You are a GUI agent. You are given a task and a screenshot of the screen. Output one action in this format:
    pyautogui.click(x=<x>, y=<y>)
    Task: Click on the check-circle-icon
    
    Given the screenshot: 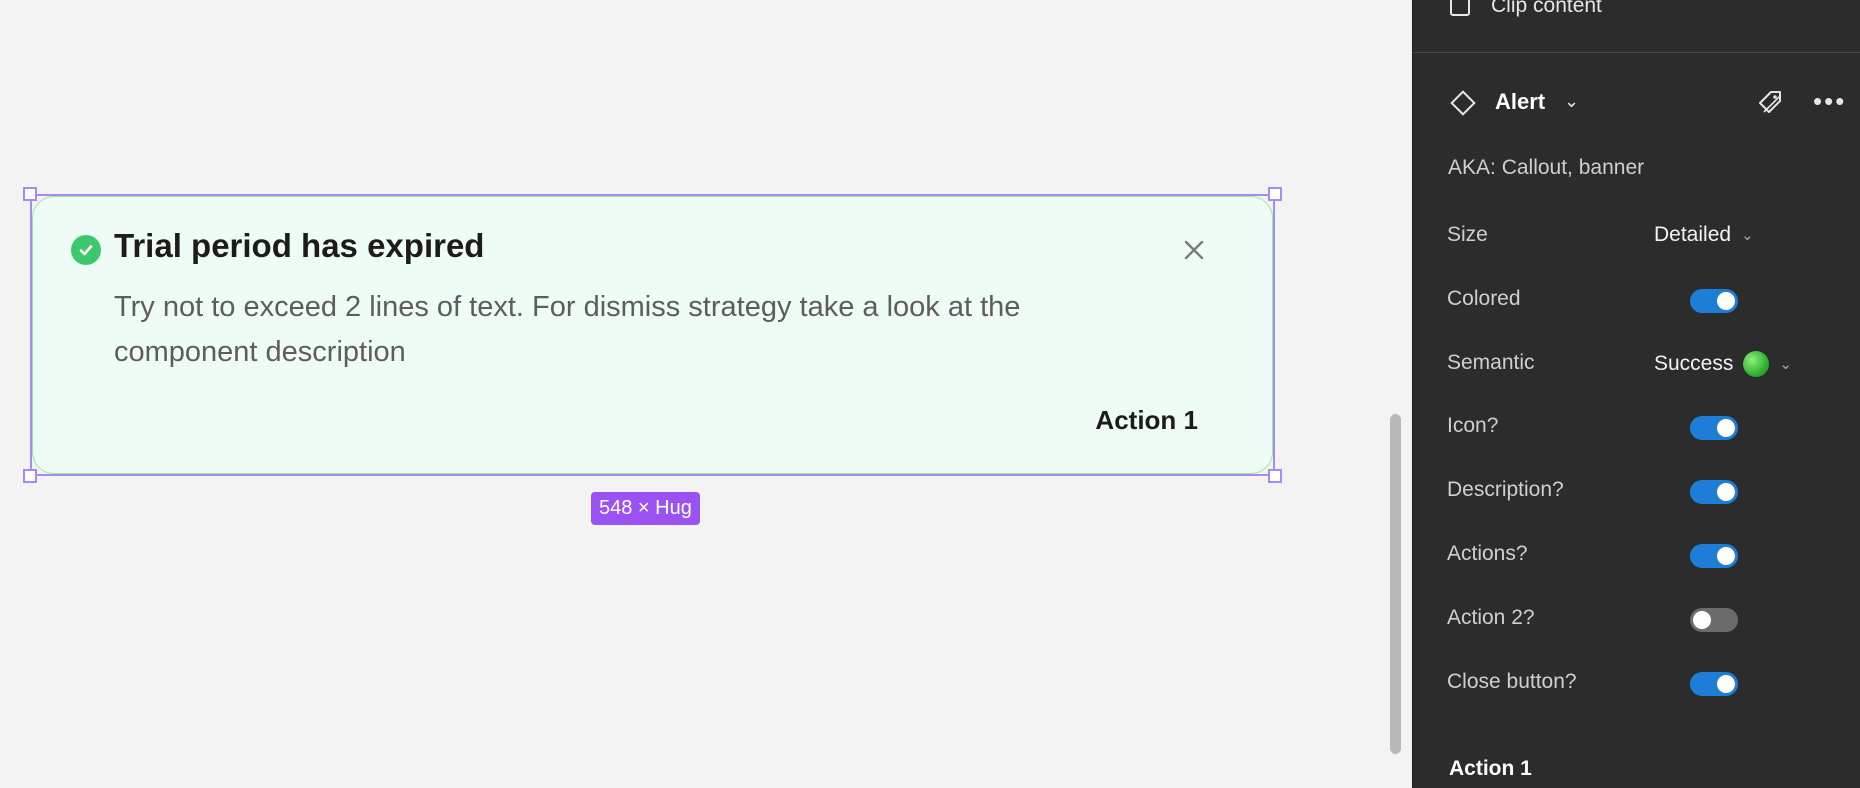 What is the action you would take?
    pyautogui.click(x=86, y=250)
    